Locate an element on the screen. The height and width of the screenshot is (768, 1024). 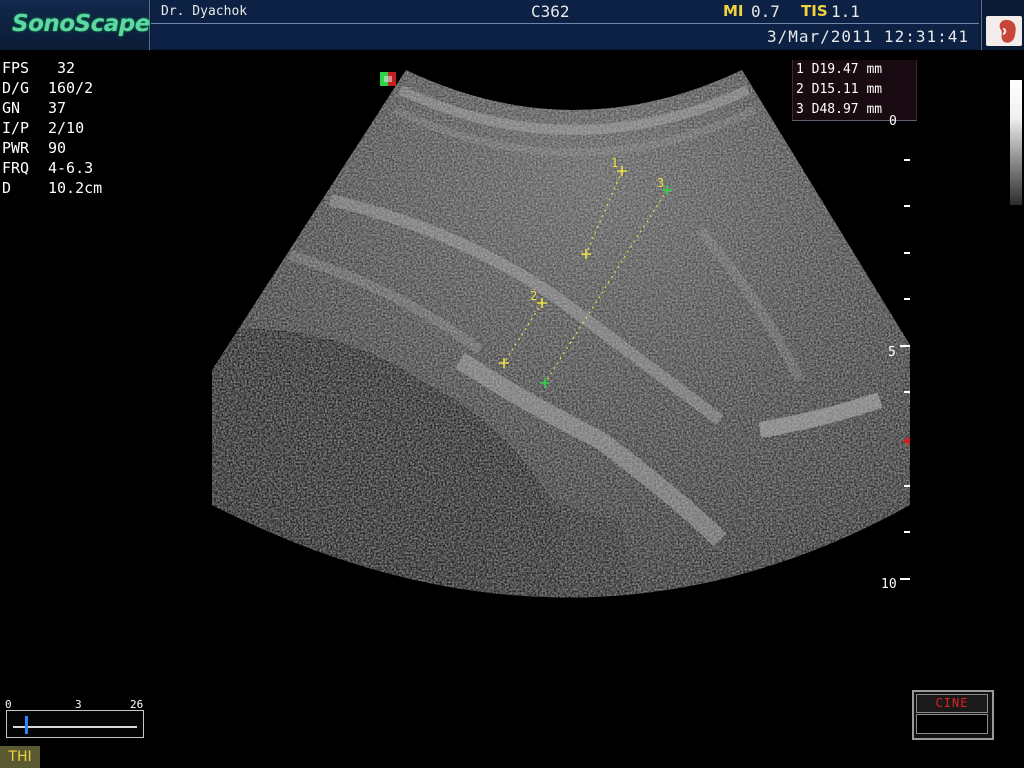
orientation-marker-icon is located at coordinates (388, 79).